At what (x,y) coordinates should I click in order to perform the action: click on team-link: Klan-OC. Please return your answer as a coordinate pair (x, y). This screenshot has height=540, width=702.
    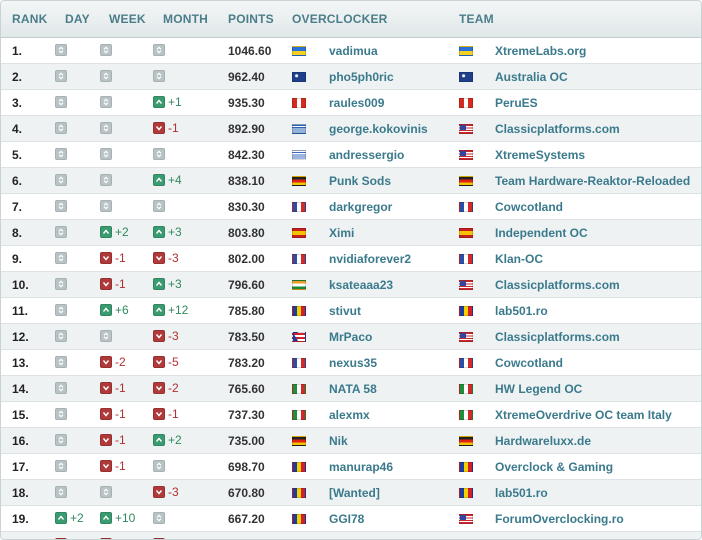
    Looking at the image, I should click on (519, 259).